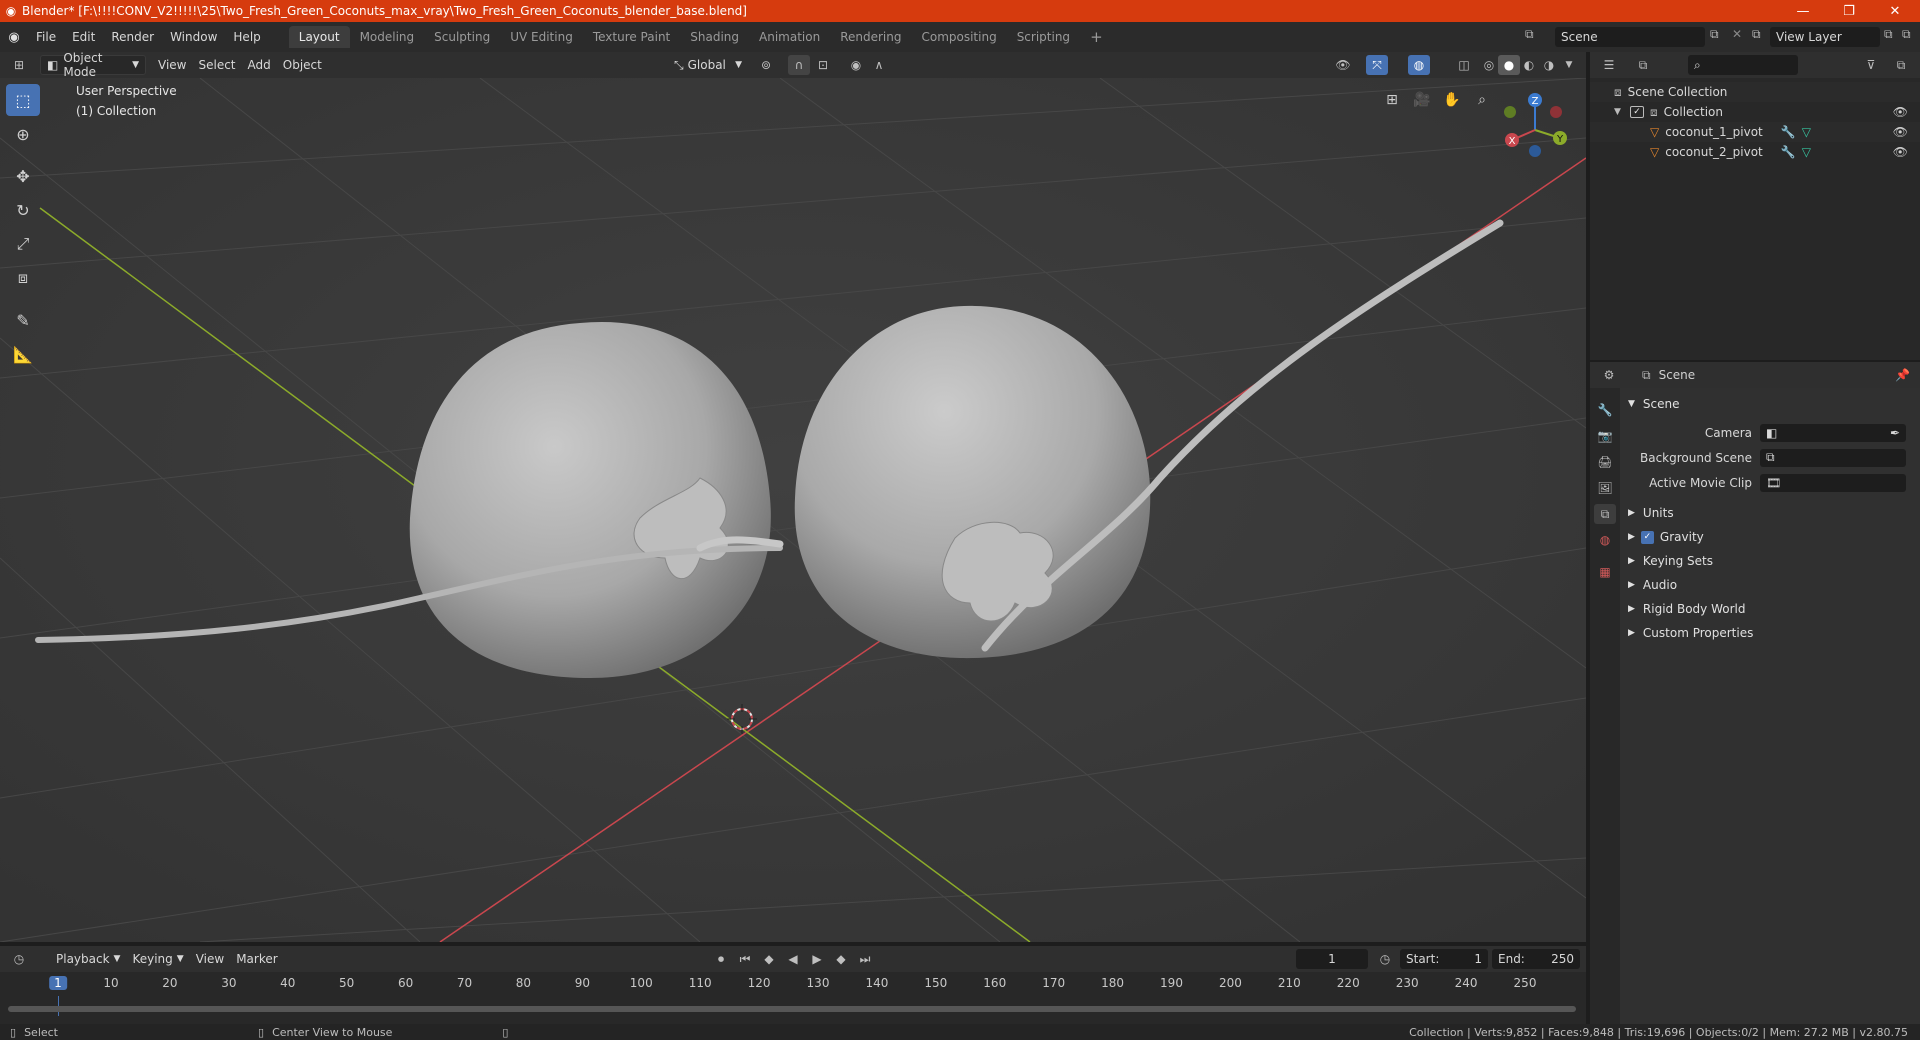 The height and width of the screenshot is (1040, 1920). I want to click on viewport-menu-object: Object, so click(302, 65).